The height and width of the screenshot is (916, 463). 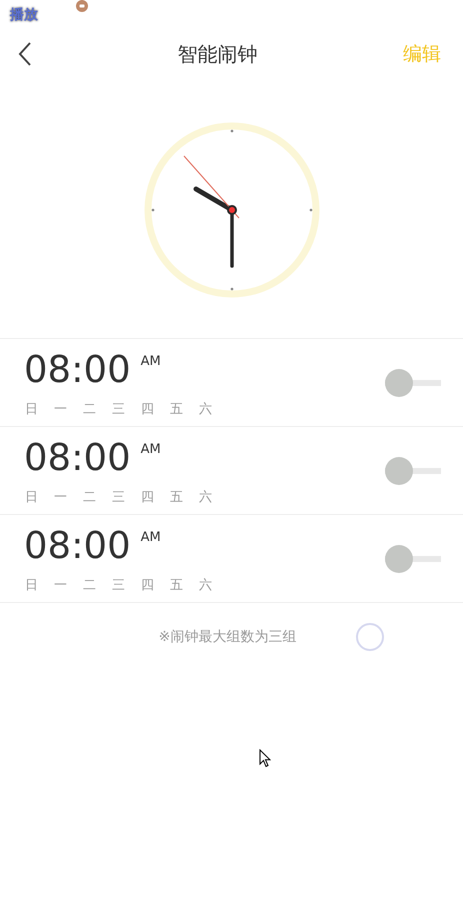 What do you see at coordinates (227, 637) in the screenshot?
I see `limit-note: ※闹钟最大组数为三组` at bounding box center [227, 637].